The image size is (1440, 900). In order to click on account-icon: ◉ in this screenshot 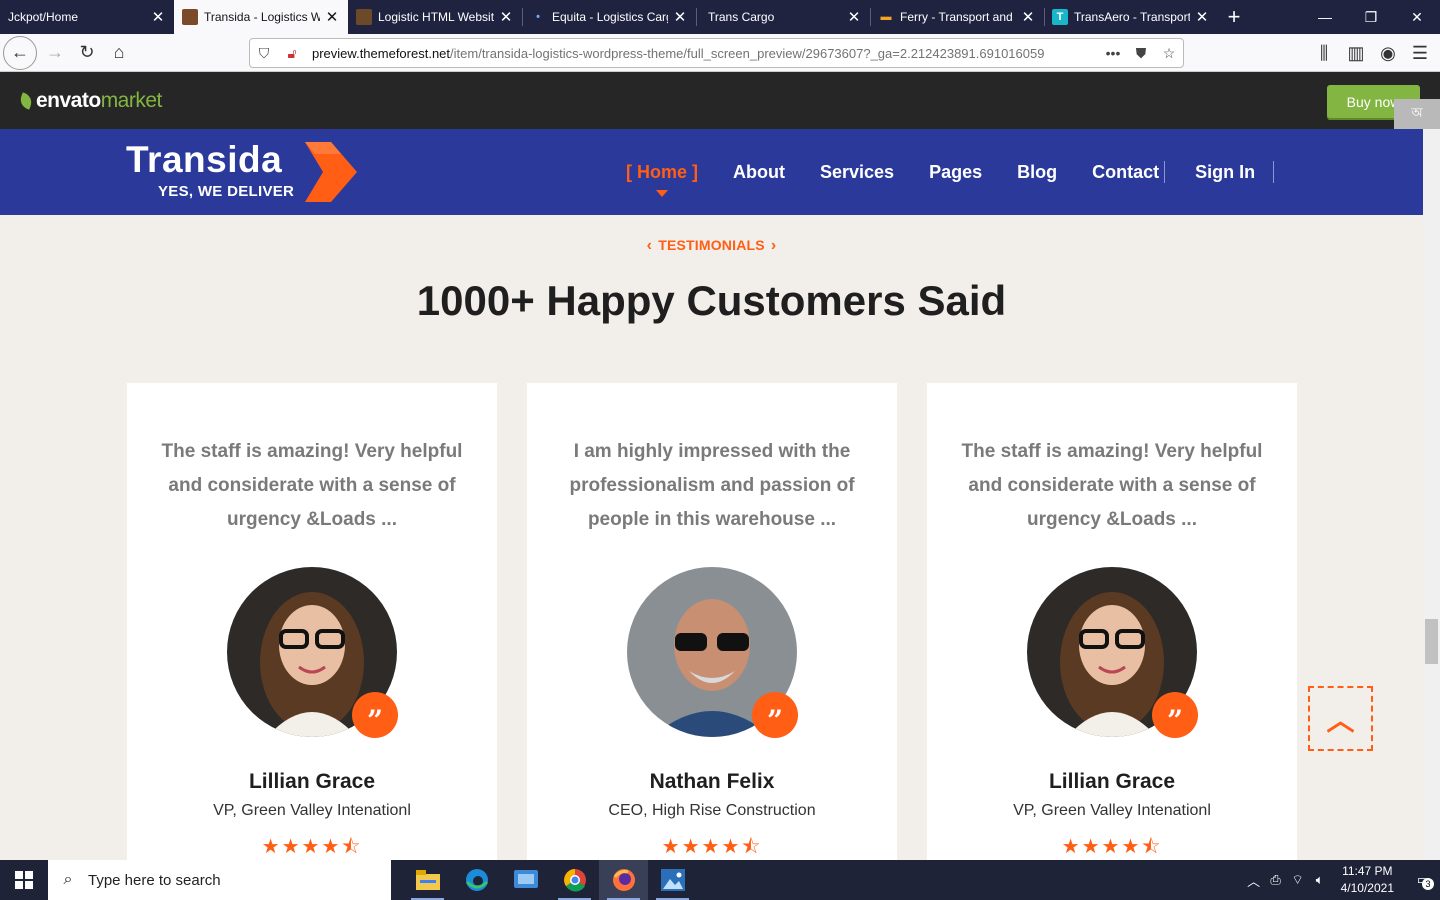, I will do `click(1388, 53)`.